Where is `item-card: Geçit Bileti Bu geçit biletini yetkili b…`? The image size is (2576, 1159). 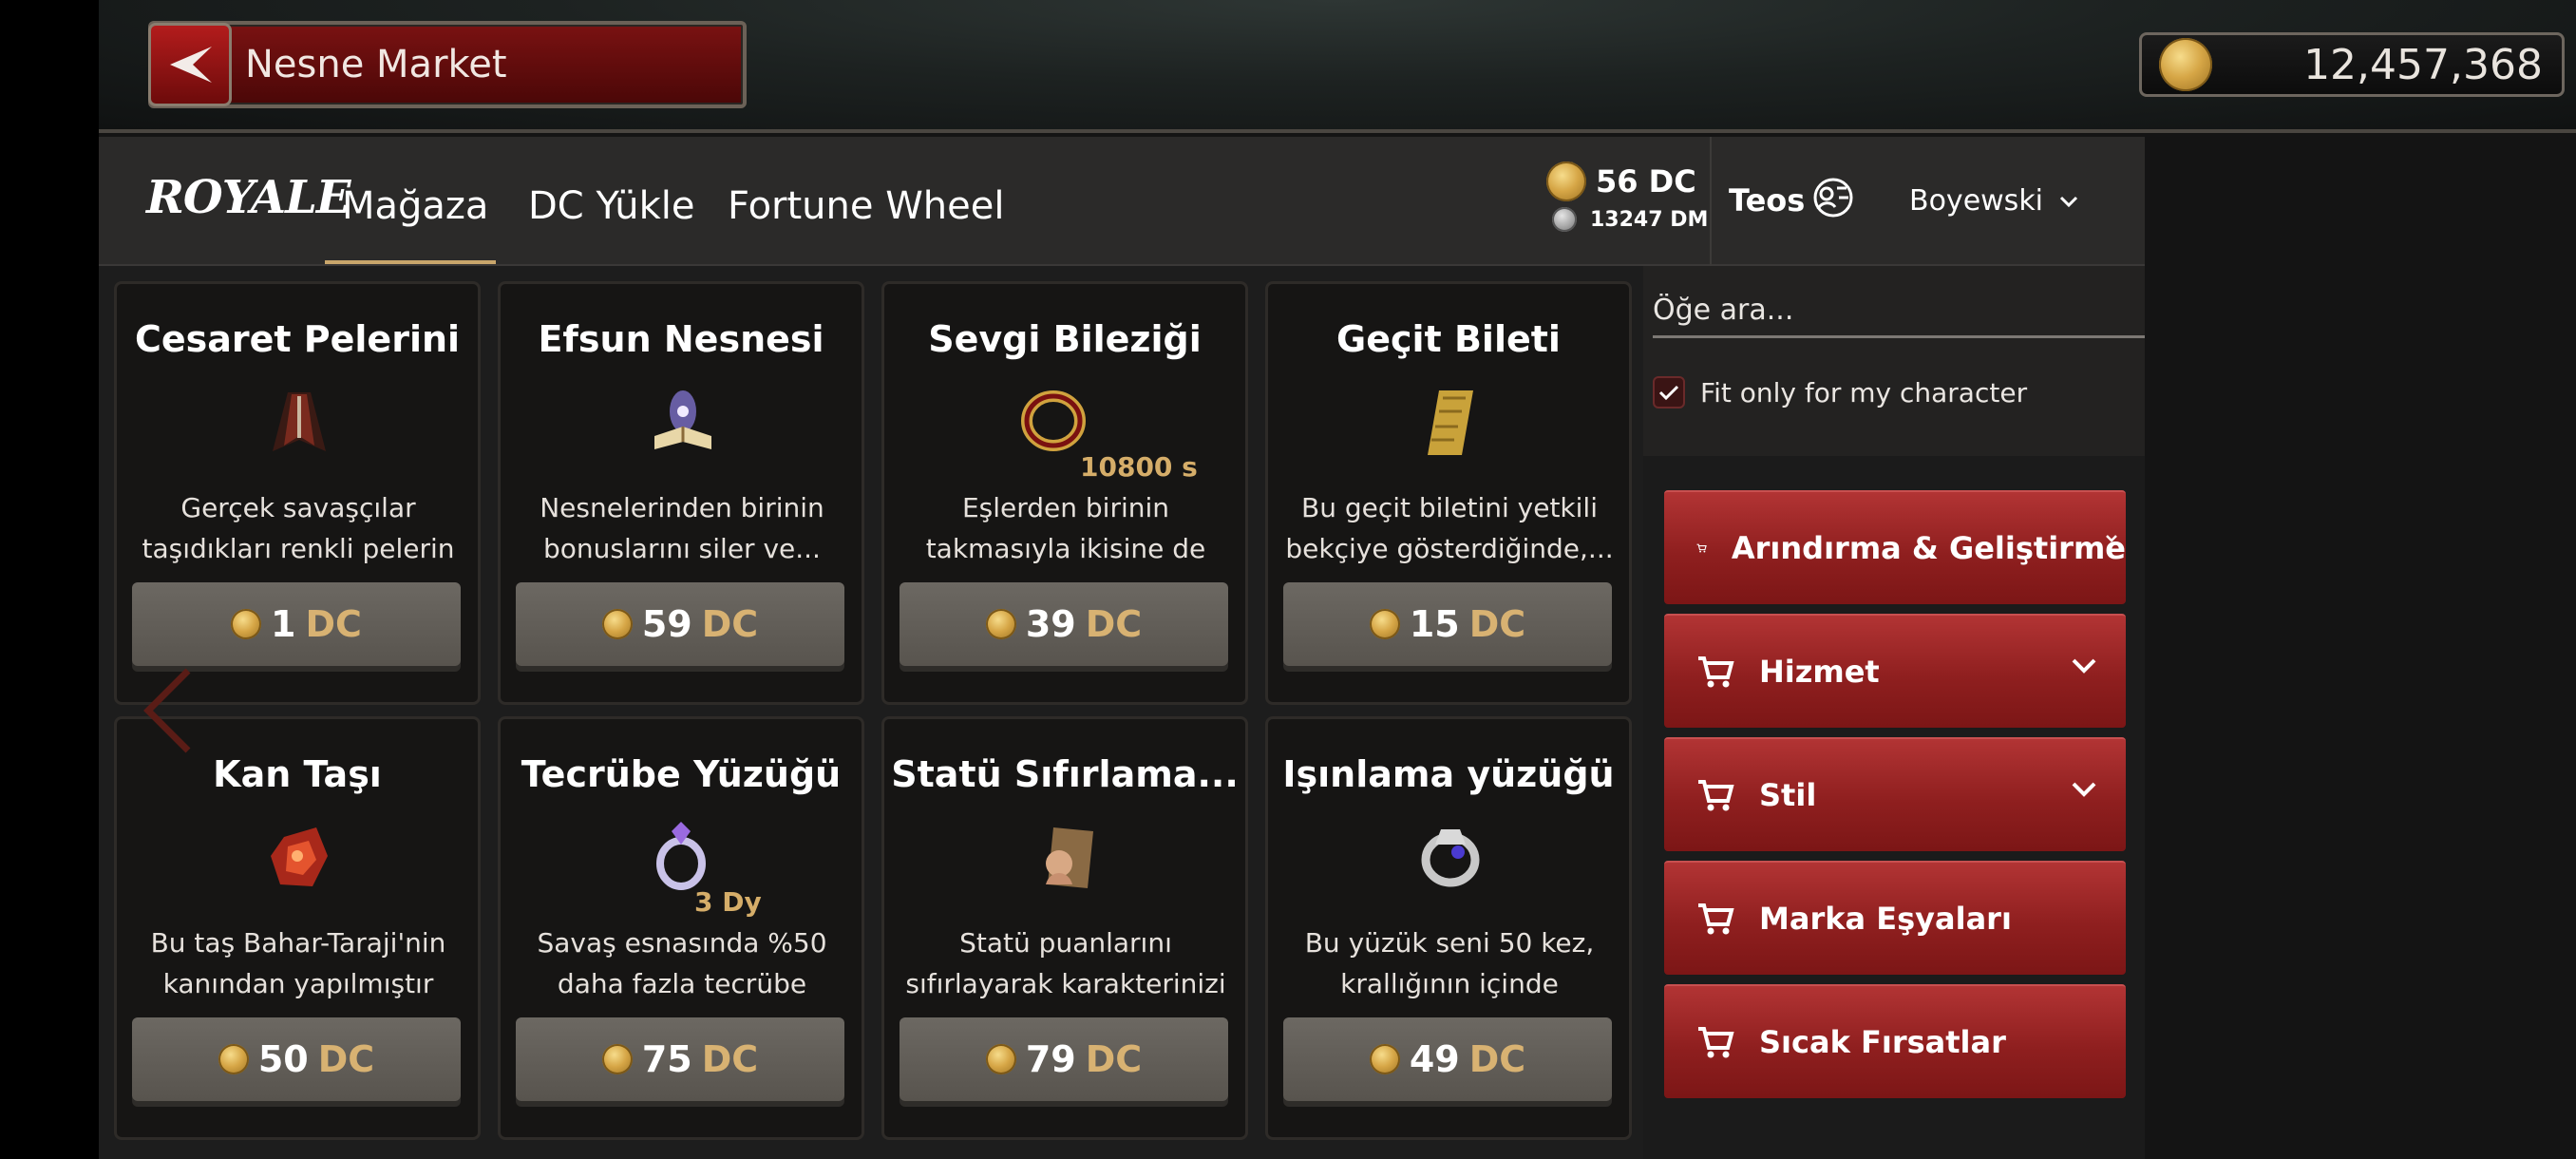
item-card: Geçit Bileti Bu geçit biletini yetkili b… is located at coordinates (1448, 493).